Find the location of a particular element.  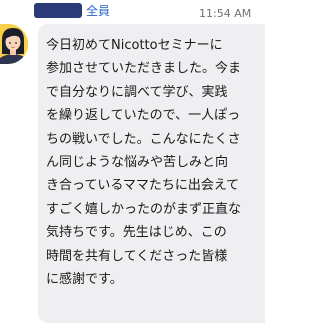

woman-avatar-icon is located at coordinates (14, 44).